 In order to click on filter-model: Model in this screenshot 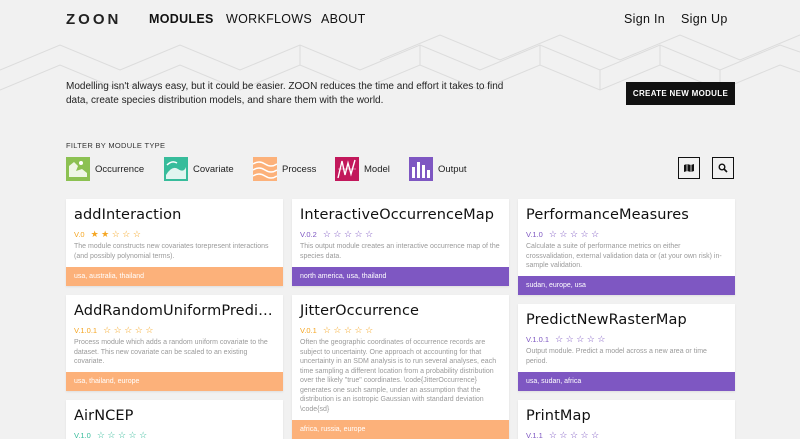, I will do `click(362, 169)`.